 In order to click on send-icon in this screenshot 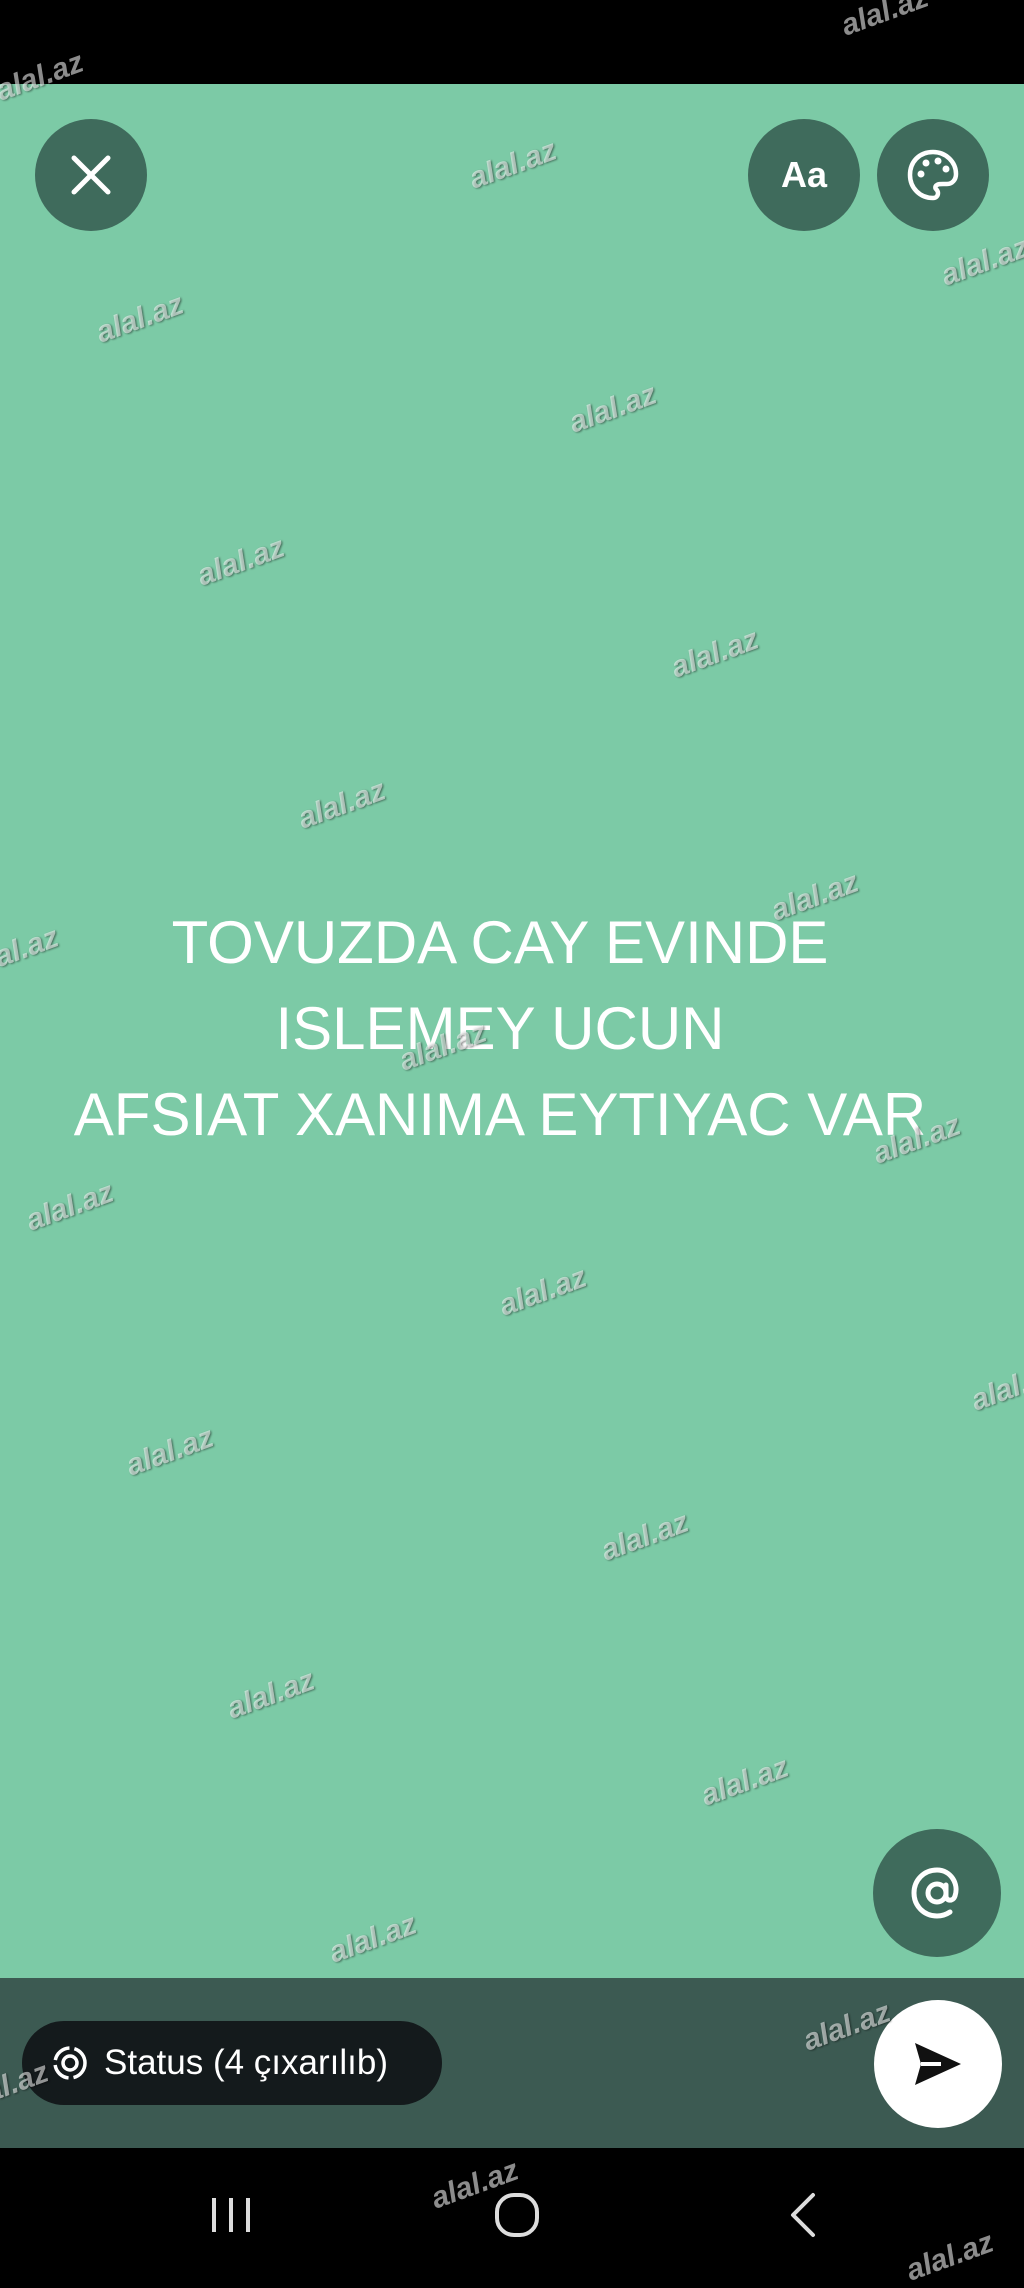, I will do `click(938, 2064)`.